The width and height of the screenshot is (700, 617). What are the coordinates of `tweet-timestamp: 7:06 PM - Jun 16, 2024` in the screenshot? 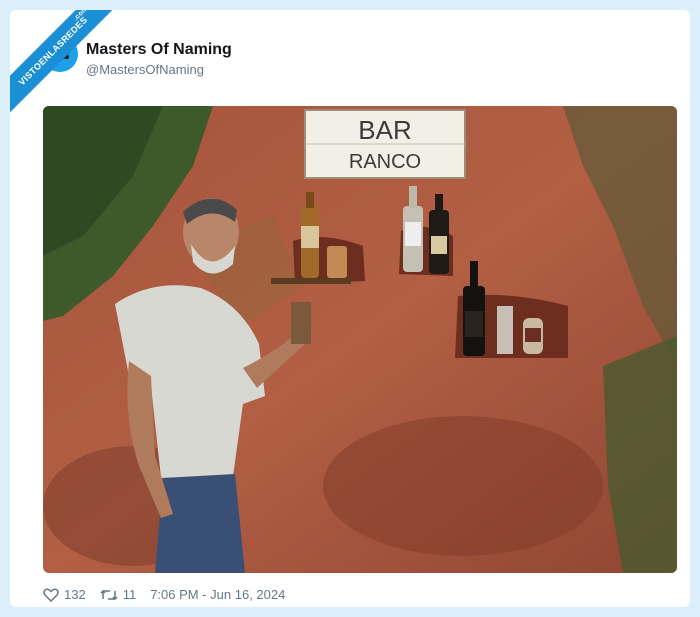 It's located at (217, 594).